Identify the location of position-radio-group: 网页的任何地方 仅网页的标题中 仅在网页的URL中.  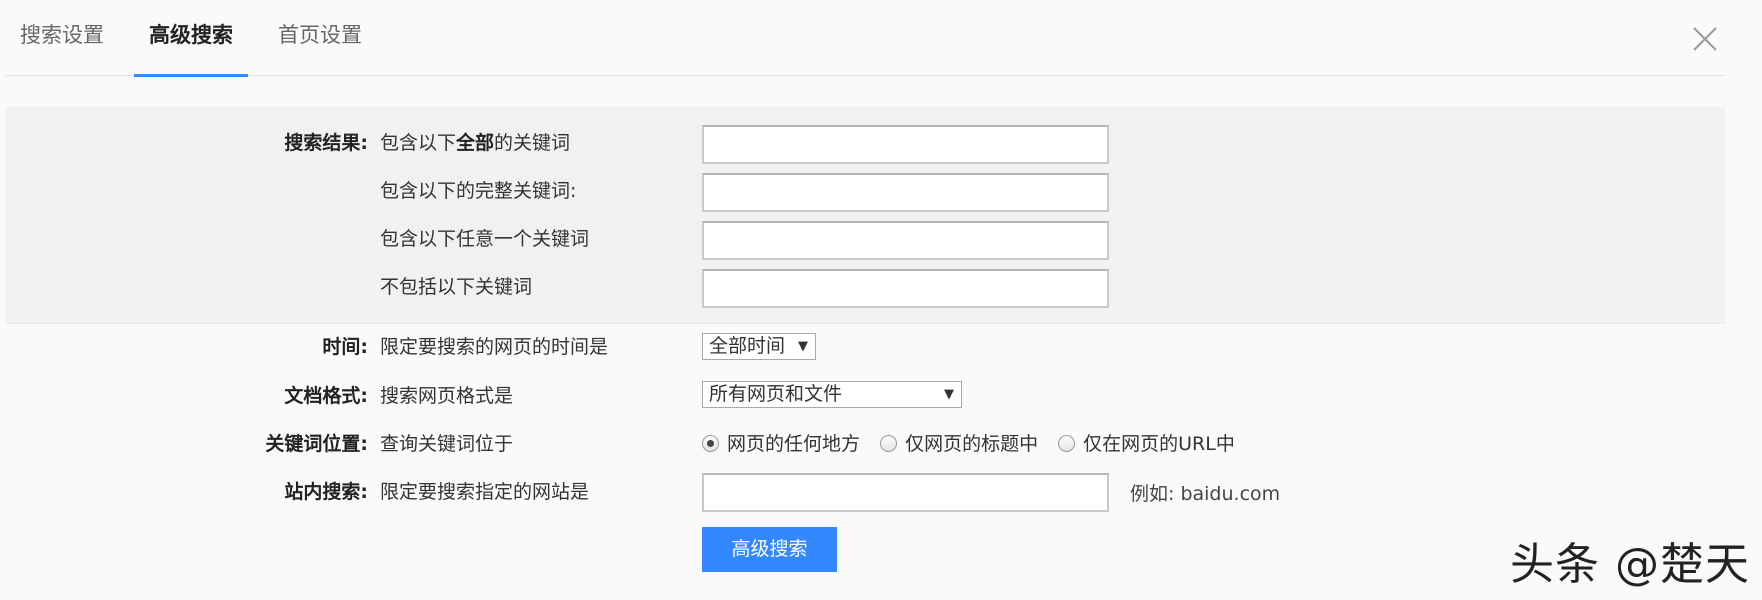
(975, 444).